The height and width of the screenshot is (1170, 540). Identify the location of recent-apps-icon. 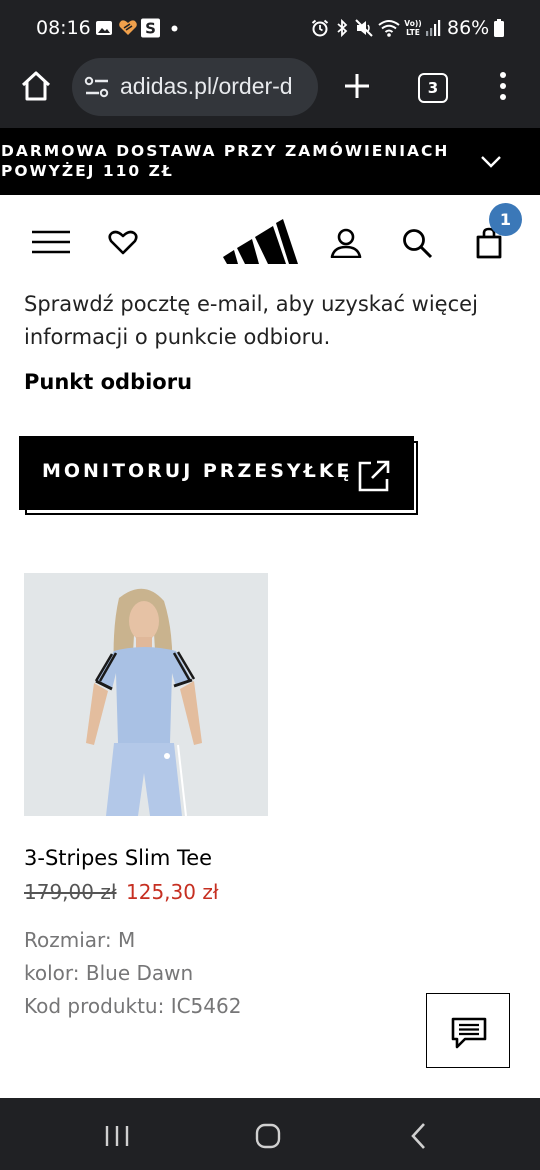
(117, 1136).